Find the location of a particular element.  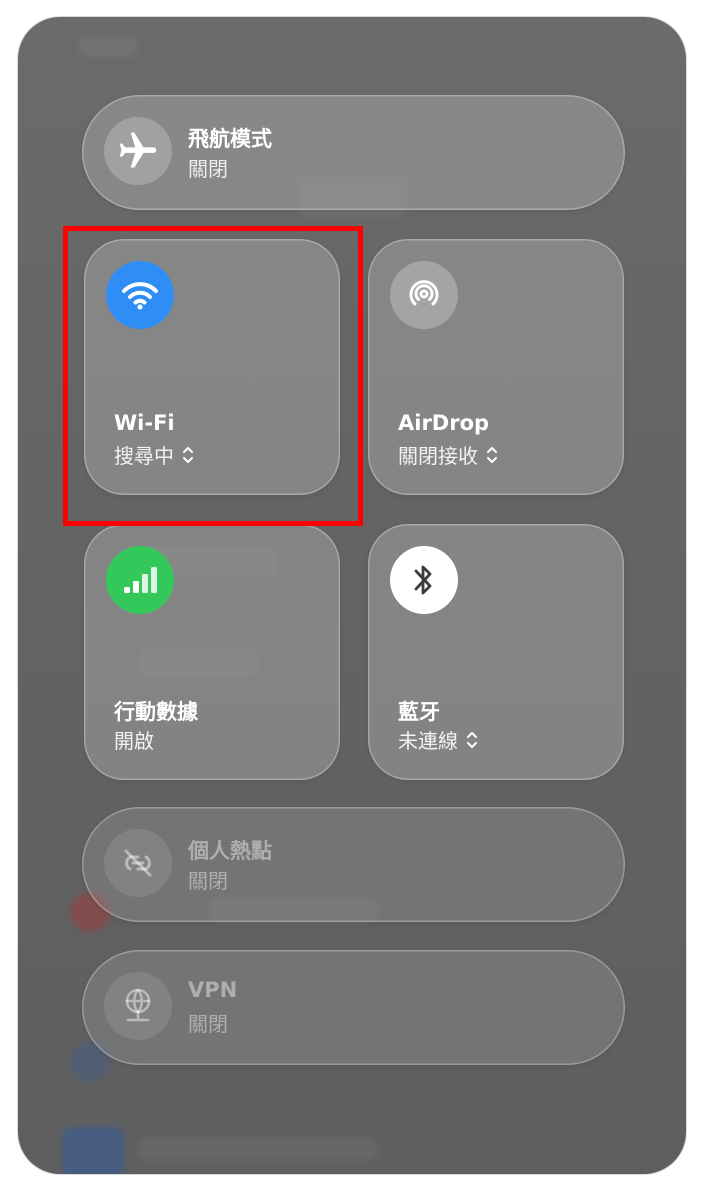

bluetooth-icon is located at coordinates (424, 580).